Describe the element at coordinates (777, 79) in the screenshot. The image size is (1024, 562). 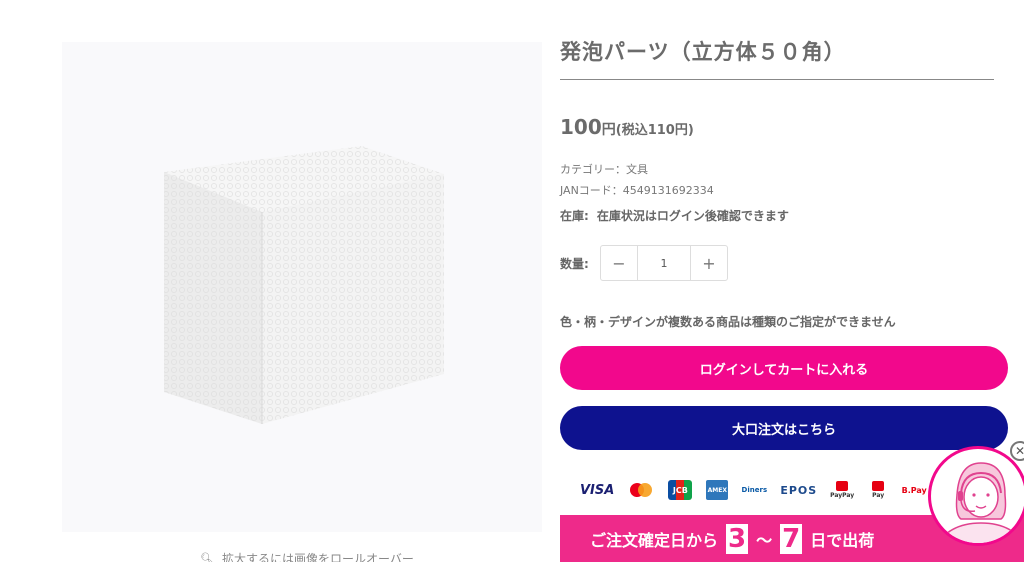
I see `title-divider` at that location.